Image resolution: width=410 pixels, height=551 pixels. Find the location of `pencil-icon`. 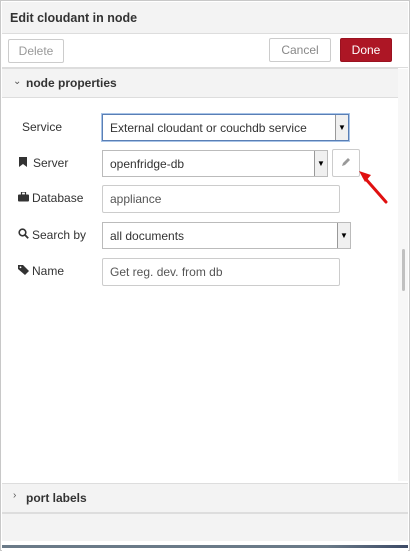

pencil-icon is located at coordinates (346, 163).